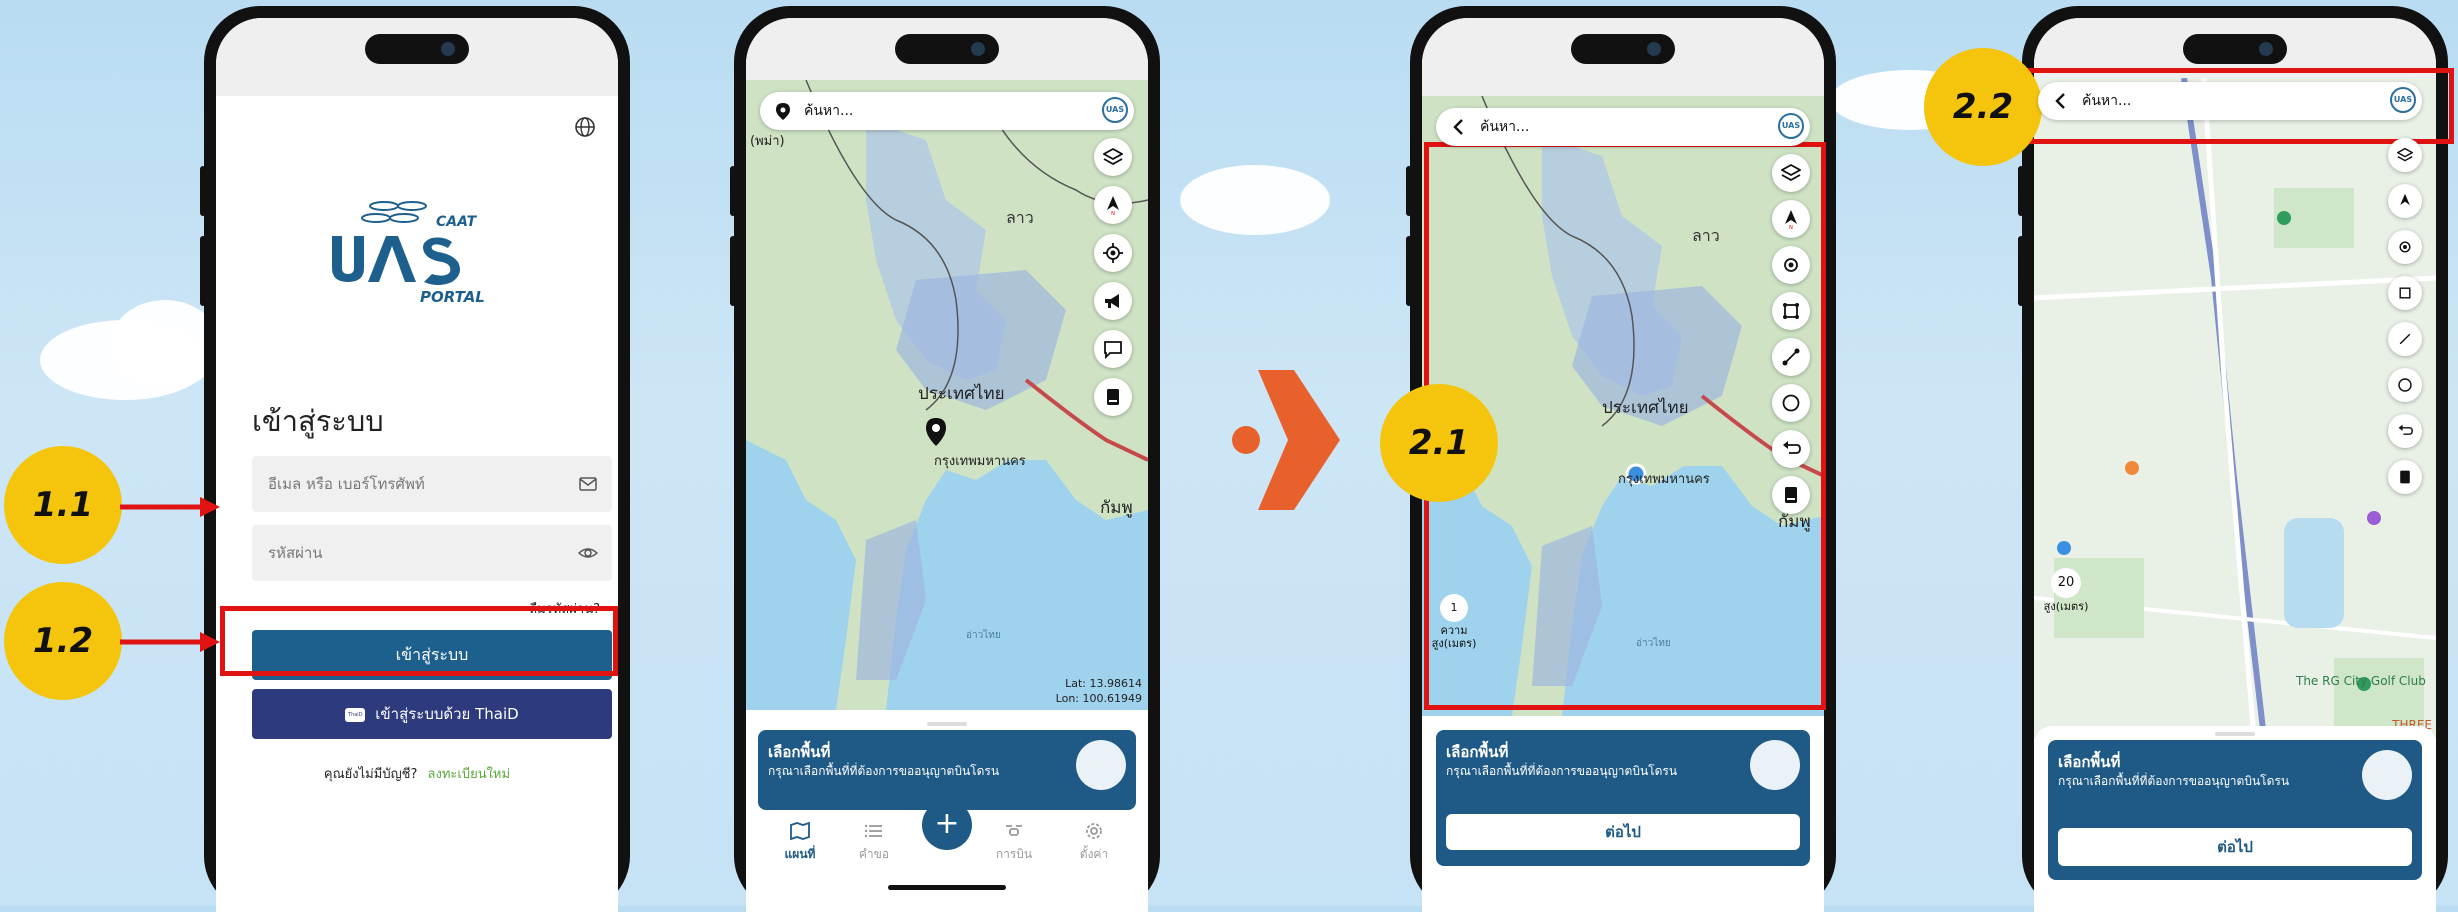 The image size is (2458, 912). I want to click on highlight-login-button, so click(419, 641).